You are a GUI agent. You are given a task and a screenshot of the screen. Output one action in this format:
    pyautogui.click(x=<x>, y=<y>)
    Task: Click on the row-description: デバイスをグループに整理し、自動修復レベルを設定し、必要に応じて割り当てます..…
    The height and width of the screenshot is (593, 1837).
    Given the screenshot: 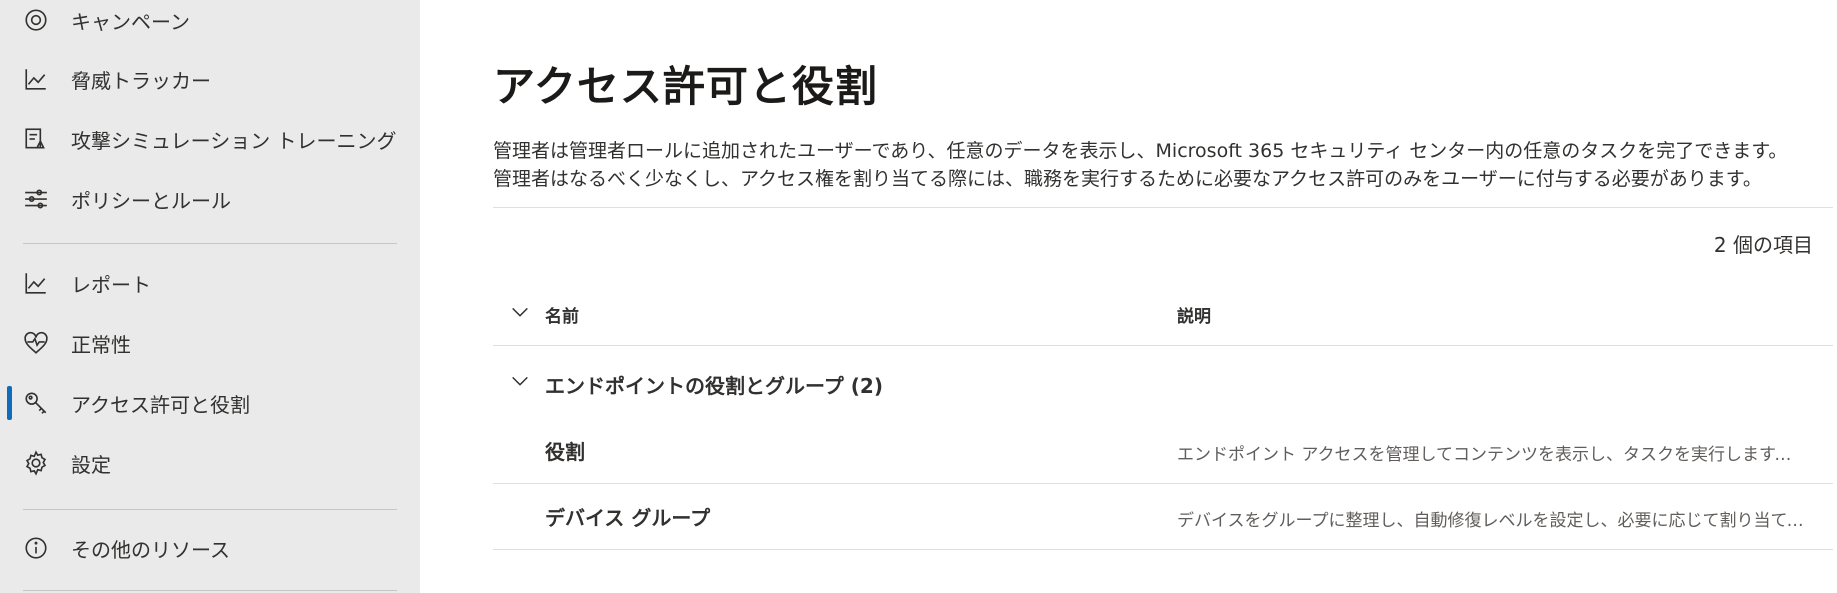 What is the action you would take?
    pyautogui.click(x=1492, y=521)
    